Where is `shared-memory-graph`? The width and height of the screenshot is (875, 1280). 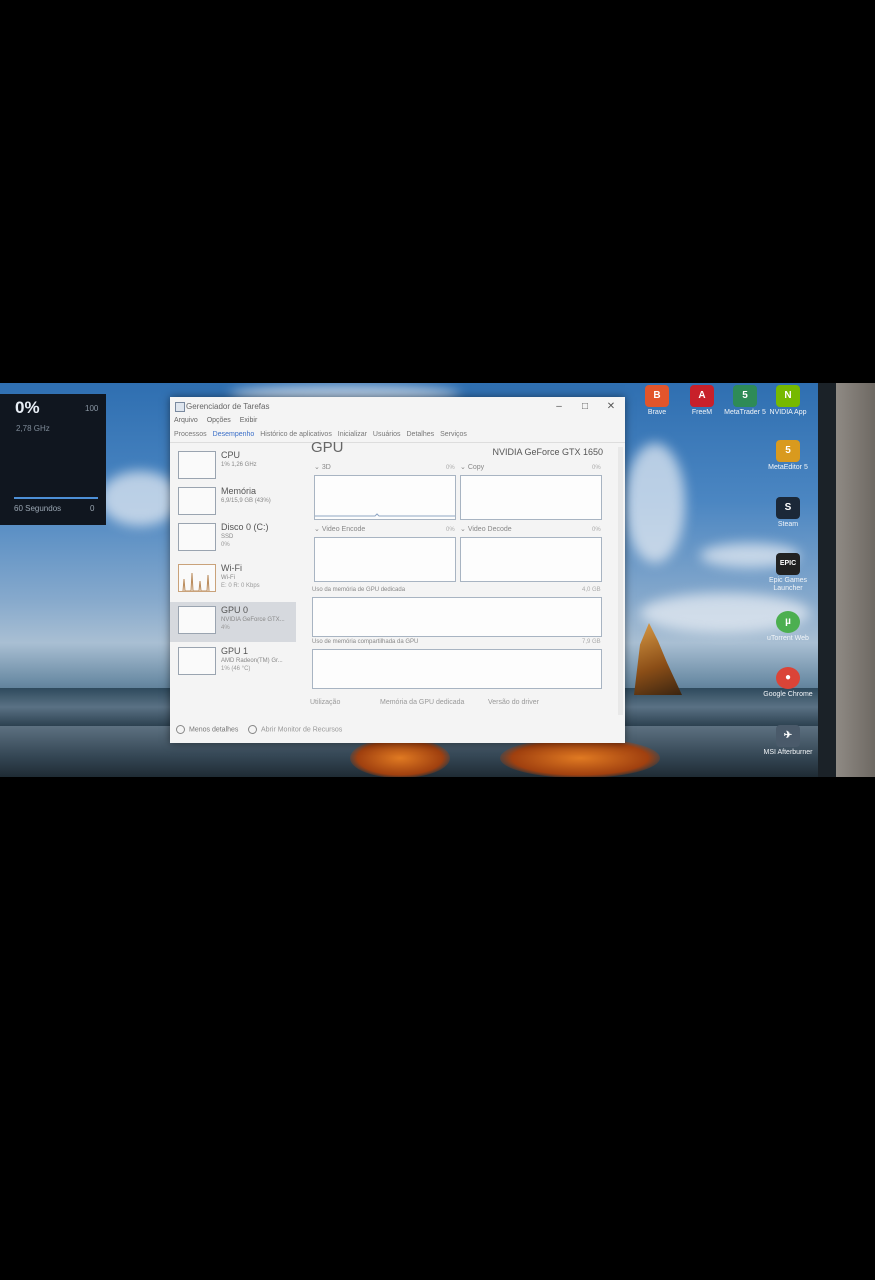
shared-memory-graph is located at coordinates (457, 669).